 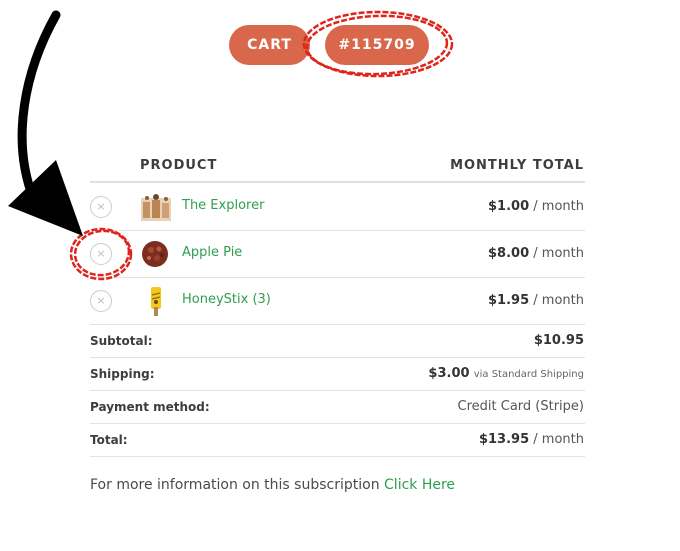 I want to click on shipping-value: $3.00 via Standard Shipping, so click(x=506, y=373).